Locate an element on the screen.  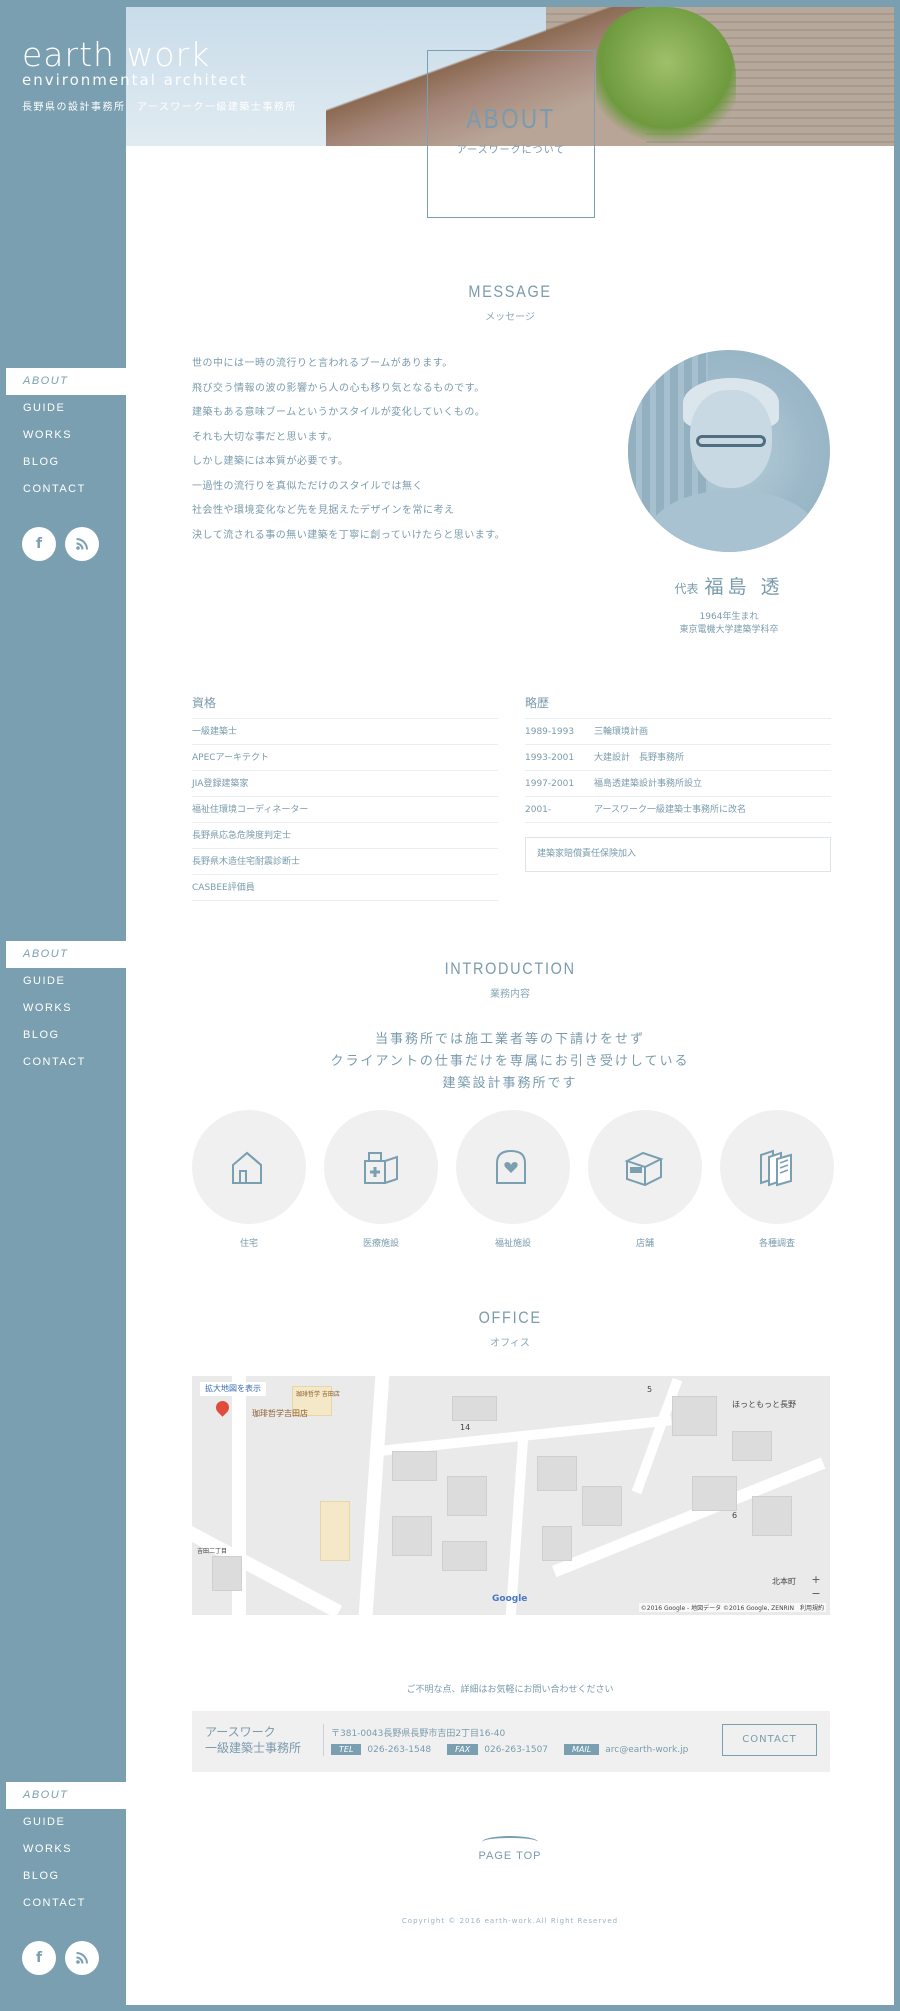
social-links-2: f is located at coordinates (60, 1958).